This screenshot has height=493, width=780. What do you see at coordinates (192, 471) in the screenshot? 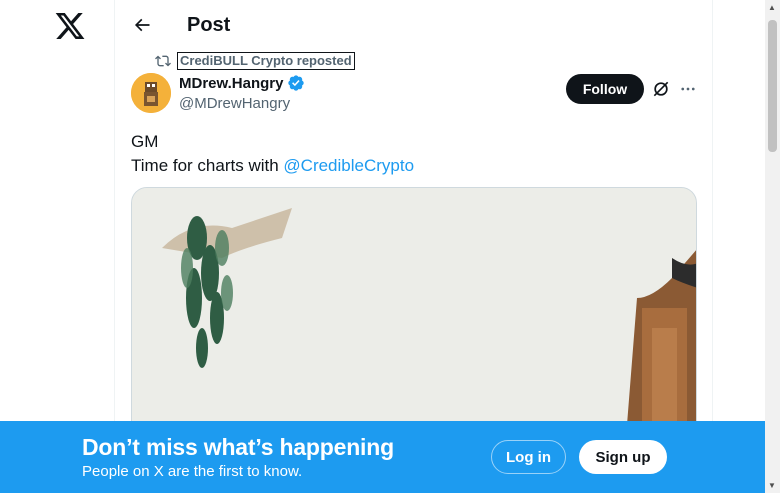
I see `banner-subtitle: People on X are the first to know.` at bounding box center [192, 471].